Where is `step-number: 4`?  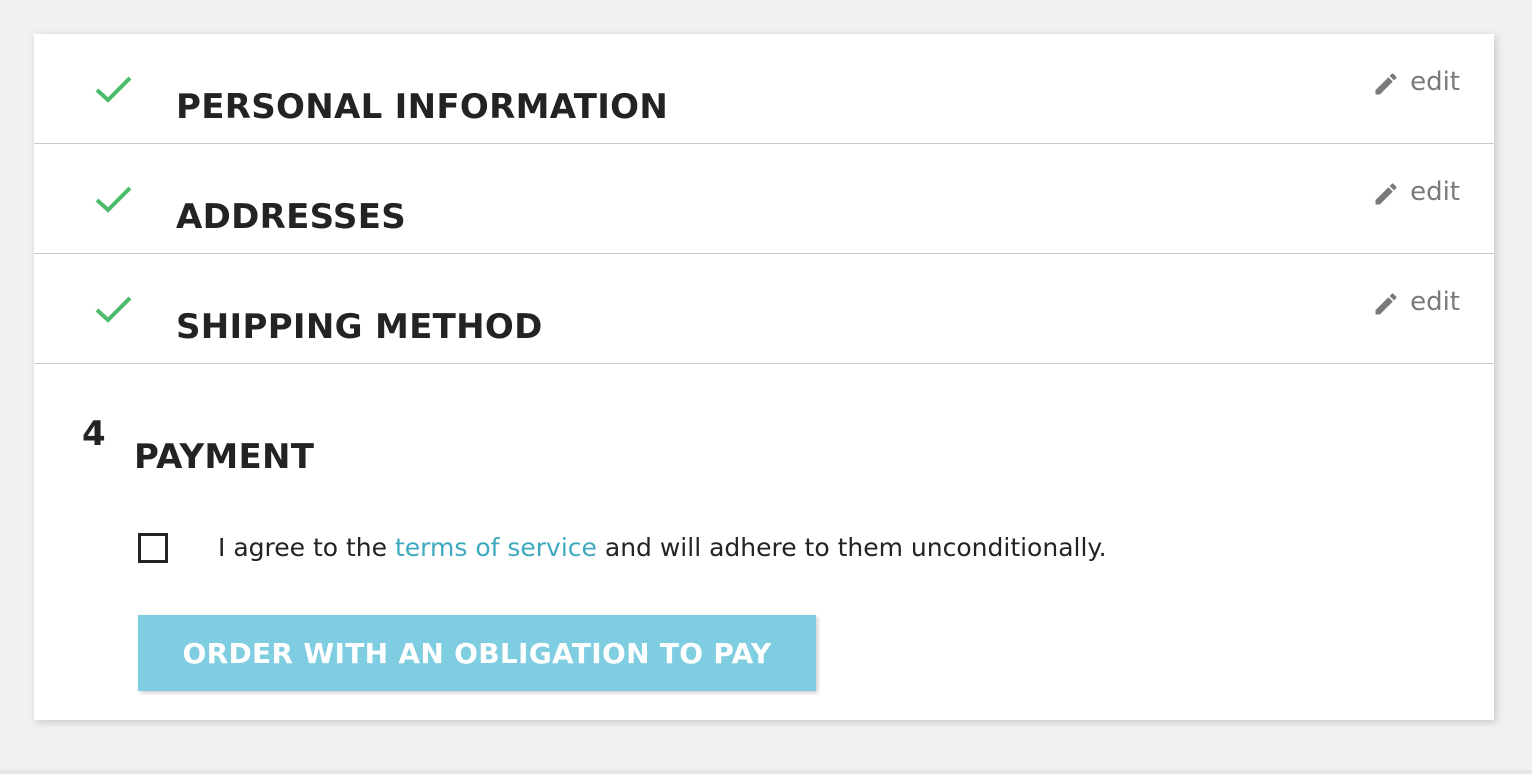 step-number: 4 is located at coordinates (94, 434).